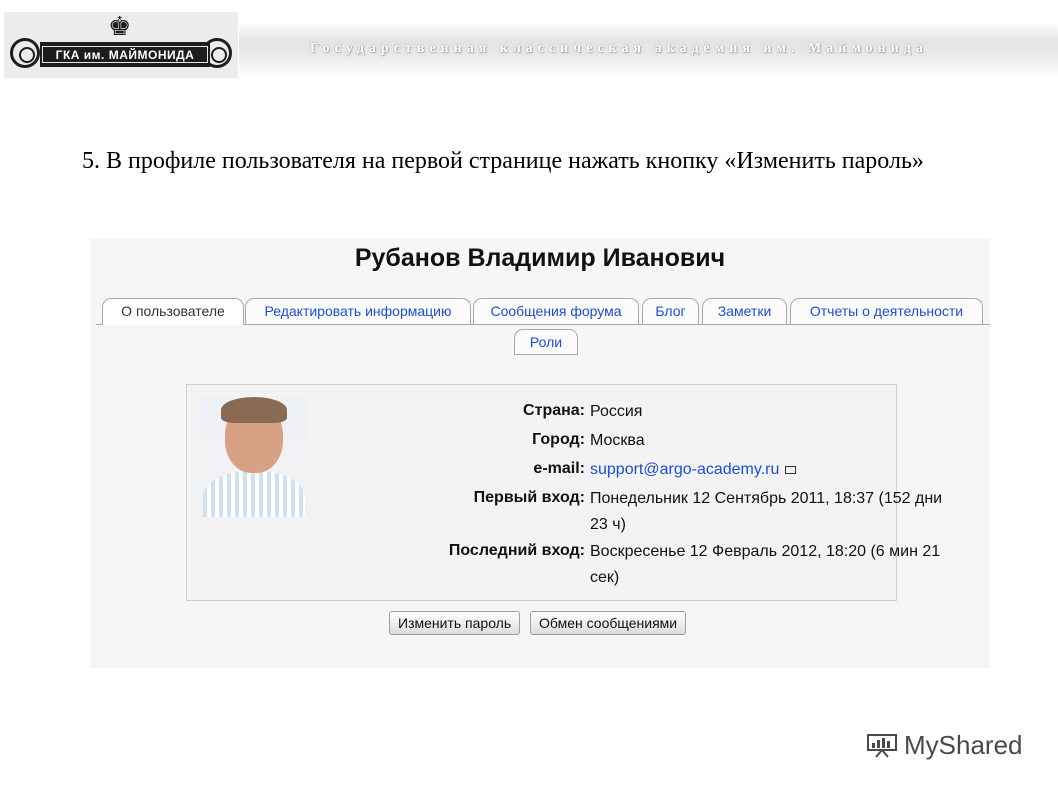 The height and width of the screenshot is (793, 1058). I want to click on first-login-label: Первый вход:, so click(529, 497).